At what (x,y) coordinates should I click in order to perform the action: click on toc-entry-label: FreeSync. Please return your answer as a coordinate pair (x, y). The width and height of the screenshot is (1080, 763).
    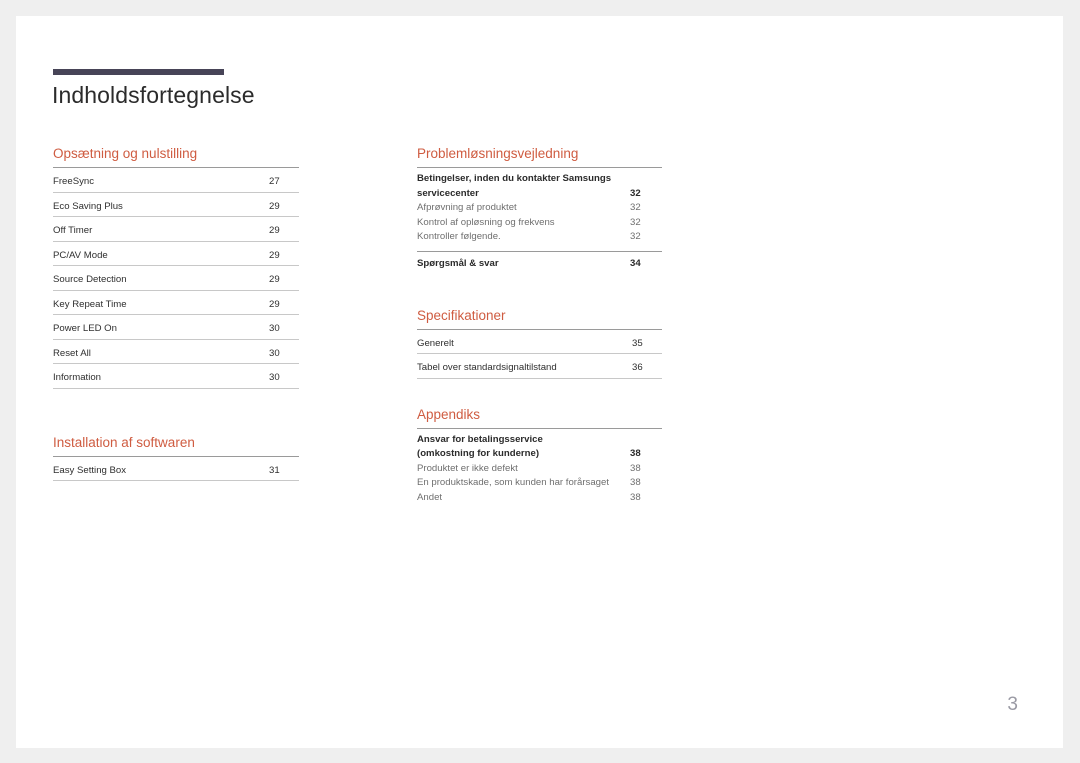
    Looking at the image, I should click on (74, 181).